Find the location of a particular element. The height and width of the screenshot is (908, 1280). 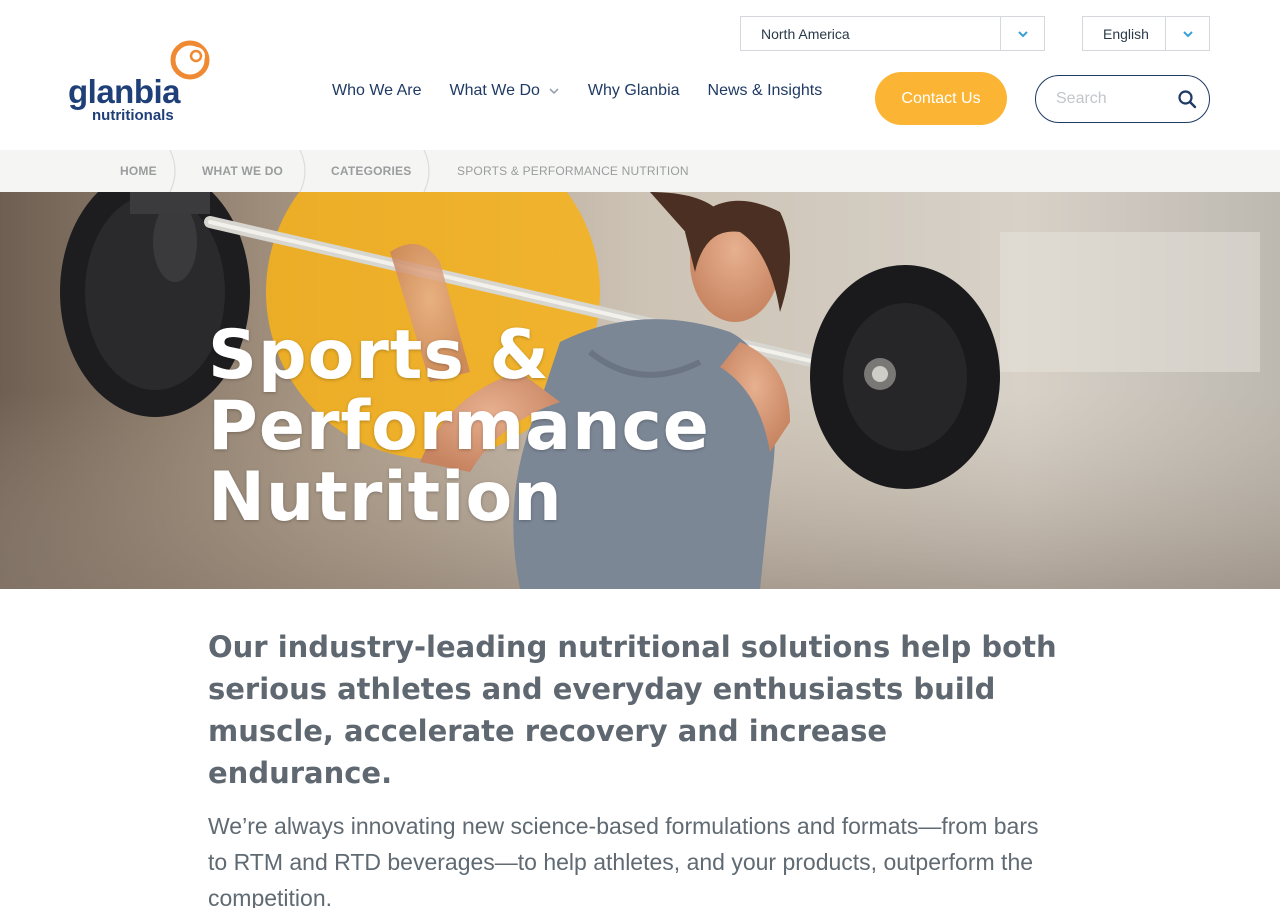

nav-news-insights: News & Insights is located at coordinates (765, 91).